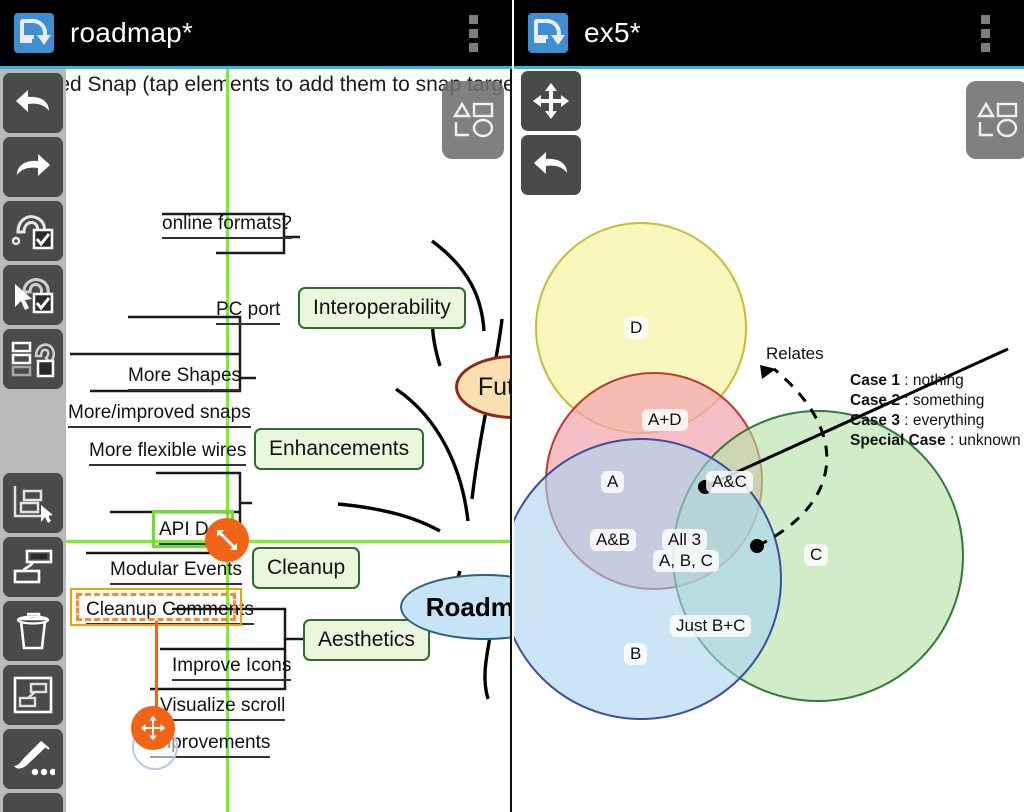 The image size is (1024, 812). I want to click on list-item: PC port, so click(248, 312).